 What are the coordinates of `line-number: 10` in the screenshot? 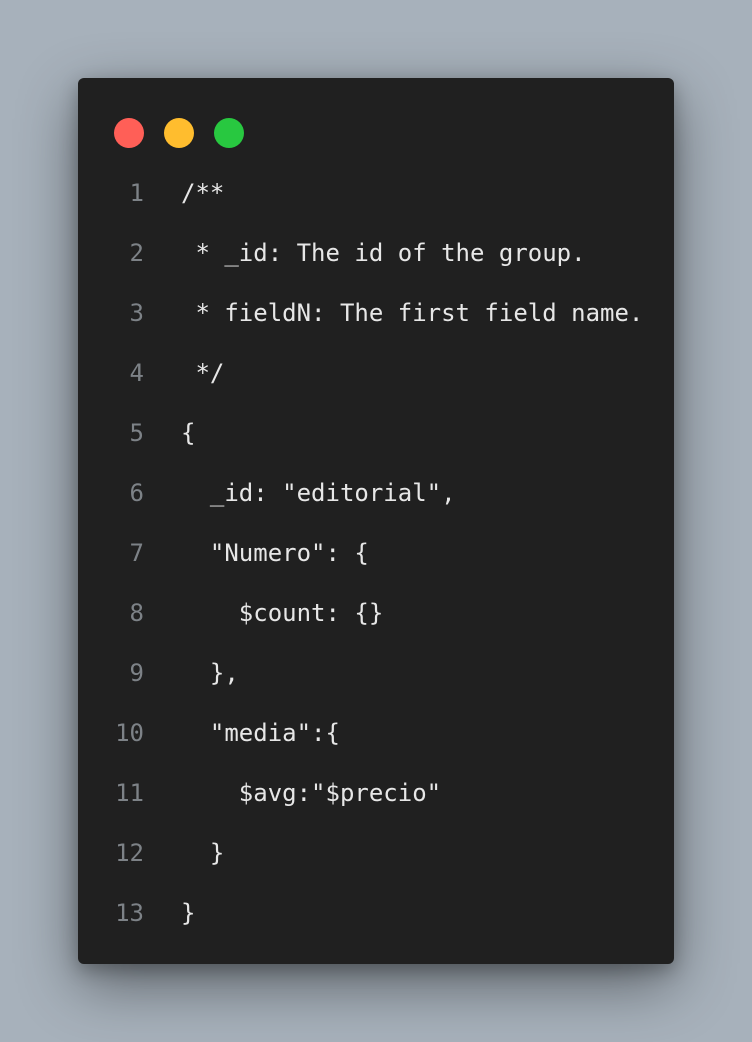 It's located at (129, 733).